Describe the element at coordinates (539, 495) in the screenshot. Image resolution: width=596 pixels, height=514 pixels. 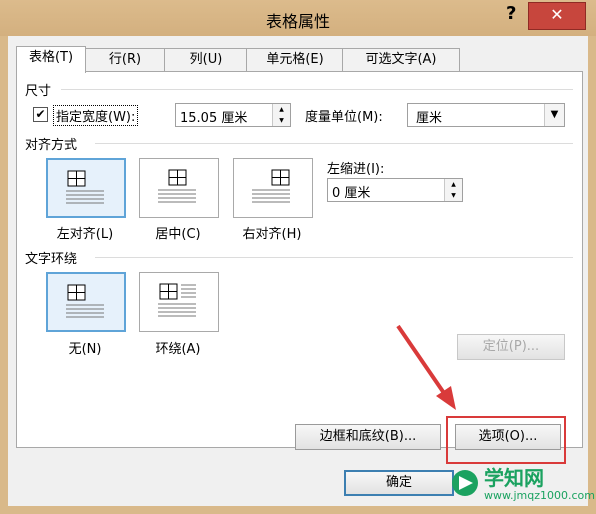
I see `watermark-url: www.jmqz1000.com` at that location.